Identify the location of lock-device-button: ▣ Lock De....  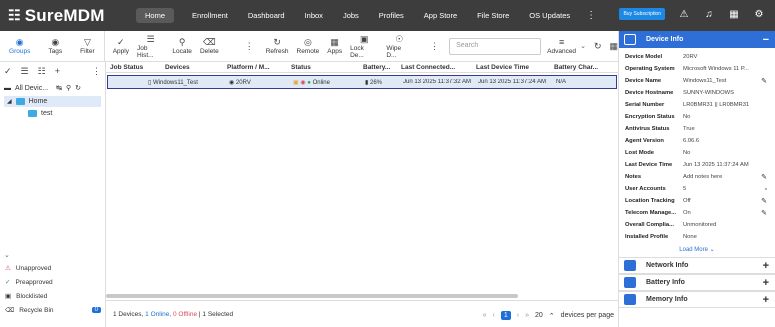
(364, 46).